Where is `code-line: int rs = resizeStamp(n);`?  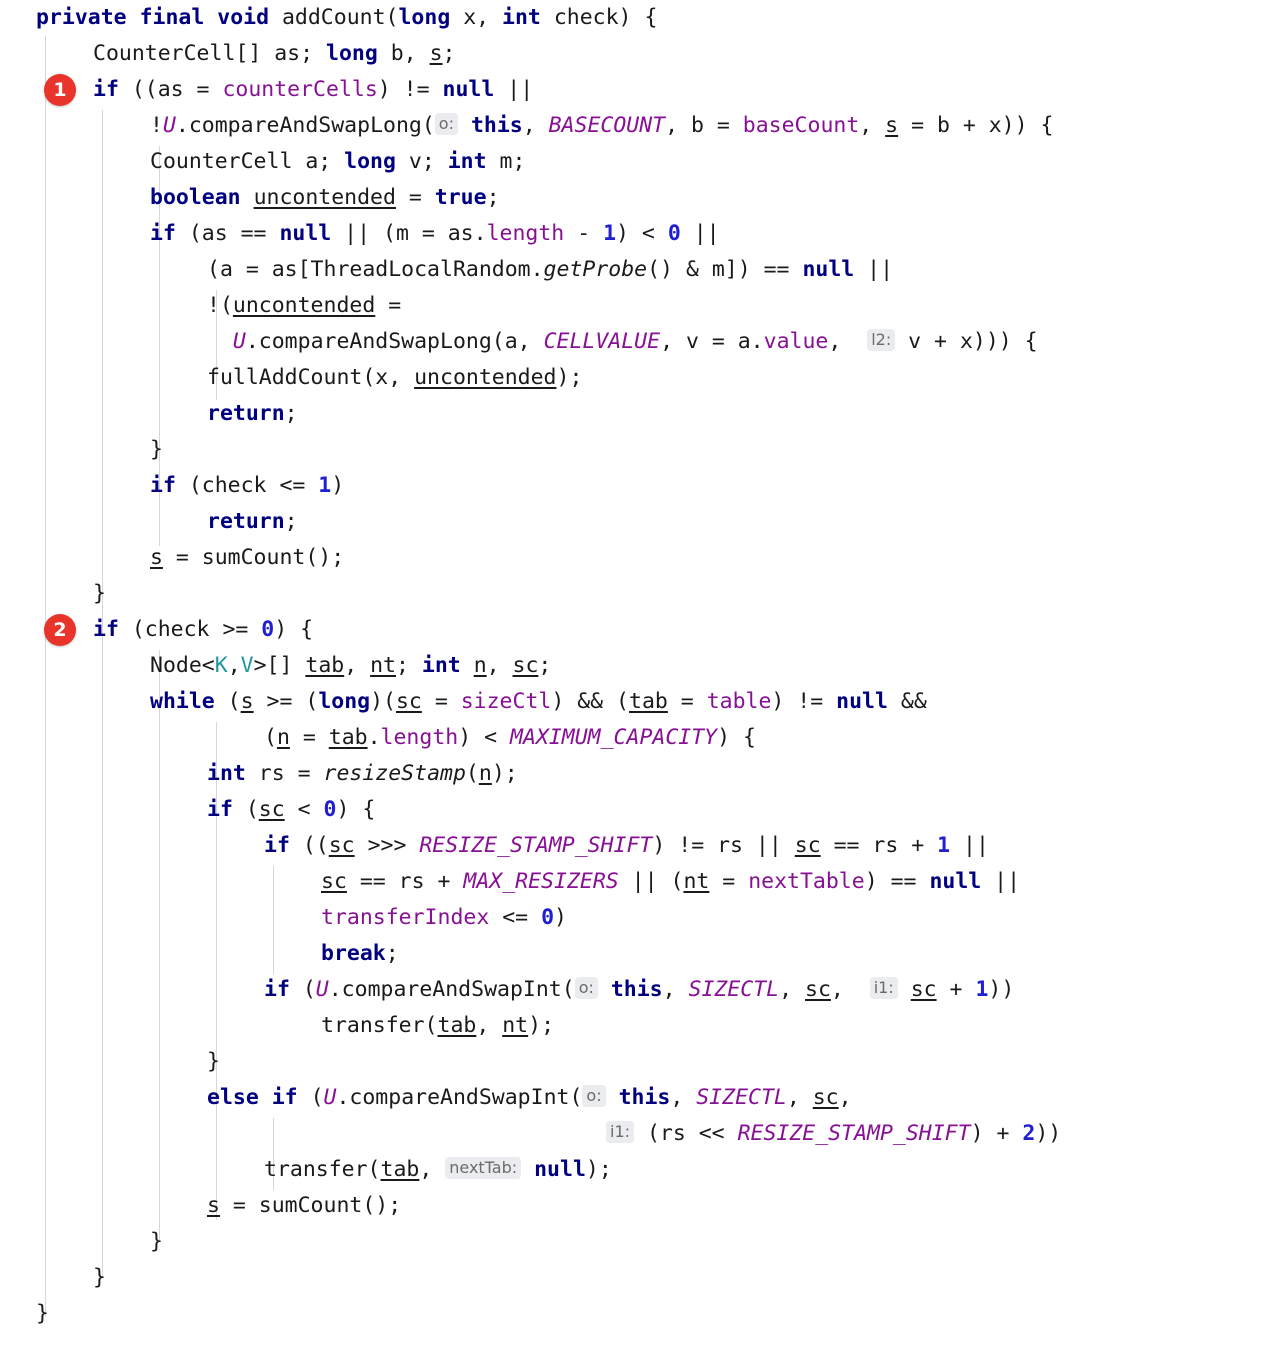 code-line: int rs = resizeStamp(n); is located at coordinates (530, 774).